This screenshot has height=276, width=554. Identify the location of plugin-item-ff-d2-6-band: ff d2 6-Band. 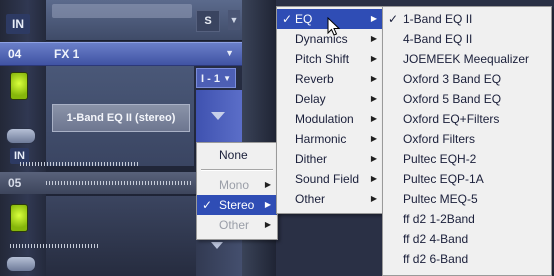
(467, 259).